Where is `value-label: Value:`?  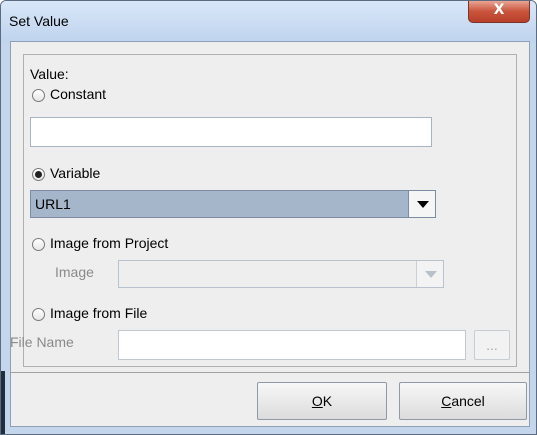
value-label: Value: is located at coordinates (49, 74).